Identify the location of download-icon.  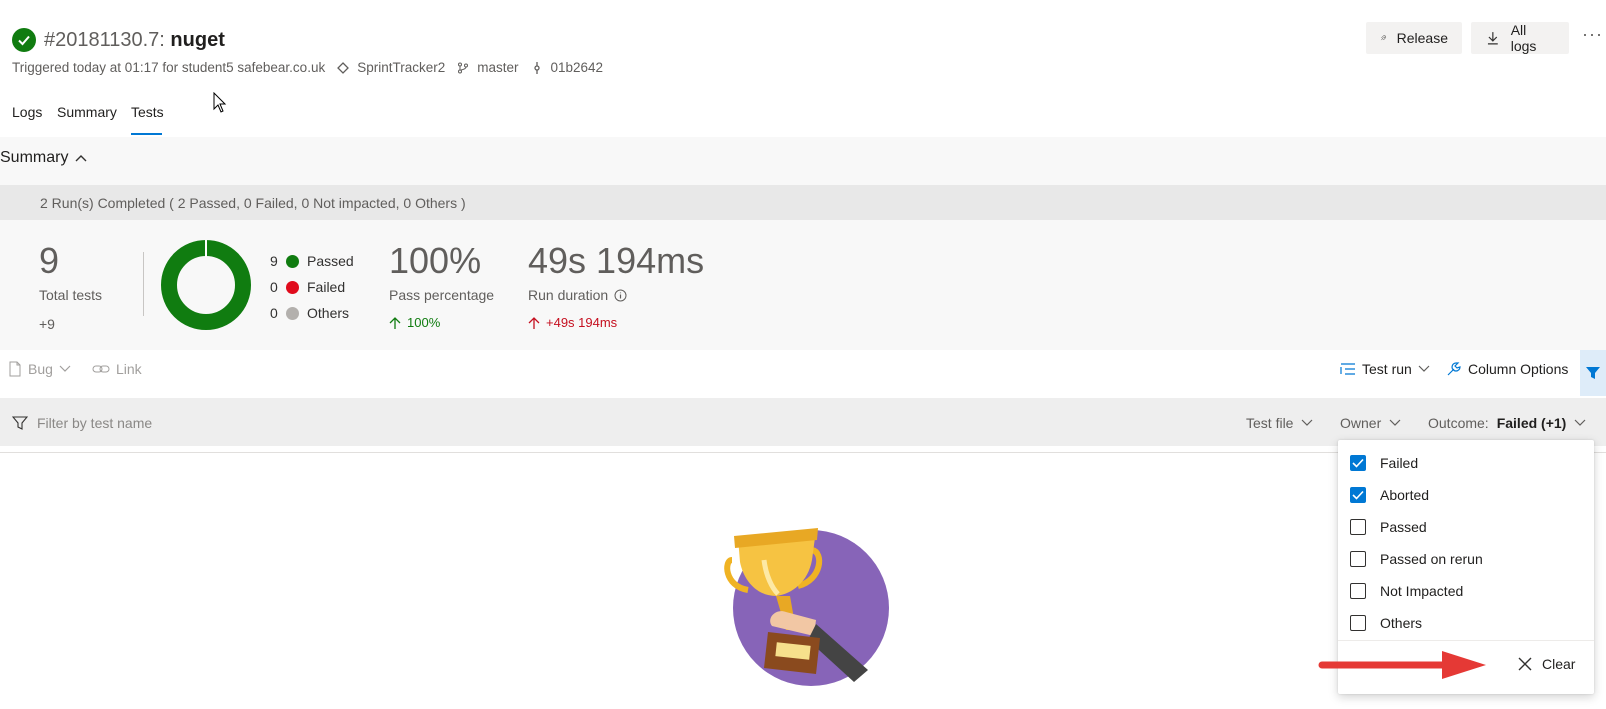
(1492, 38).